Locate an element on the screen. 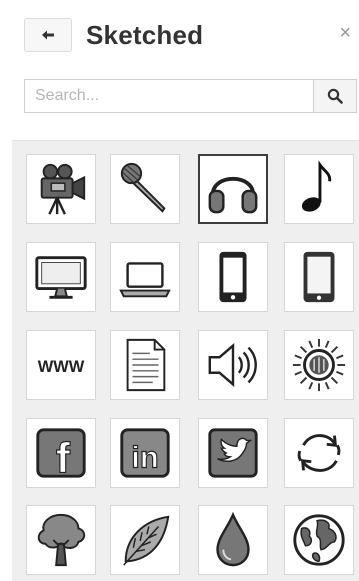 The width and height of the screenshot is (359, 581). leaf-icon is located at coordinates (146, 540).